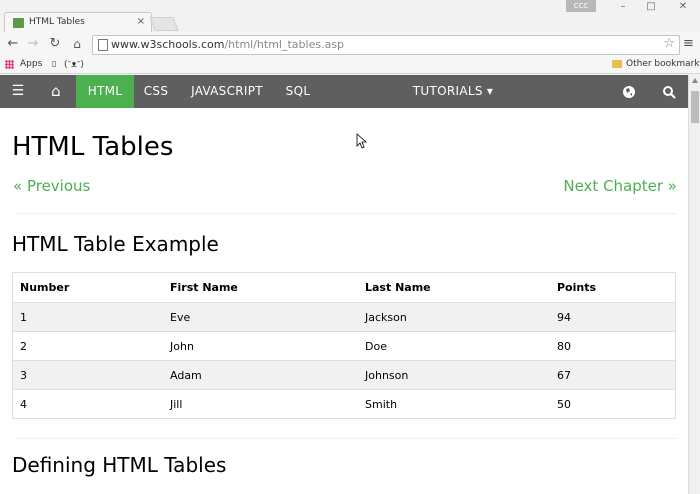 This screenshot has height=494, width=700. Describe the element at coordinates (45, 287) in the screenshot. I see `column-header: Number` at that location.